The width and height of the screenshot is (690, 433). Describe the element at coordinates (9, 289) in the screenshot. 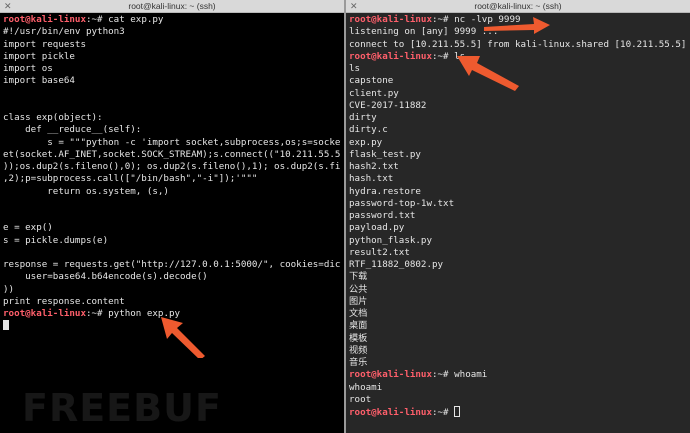

I see `output-line: ))` at that location.